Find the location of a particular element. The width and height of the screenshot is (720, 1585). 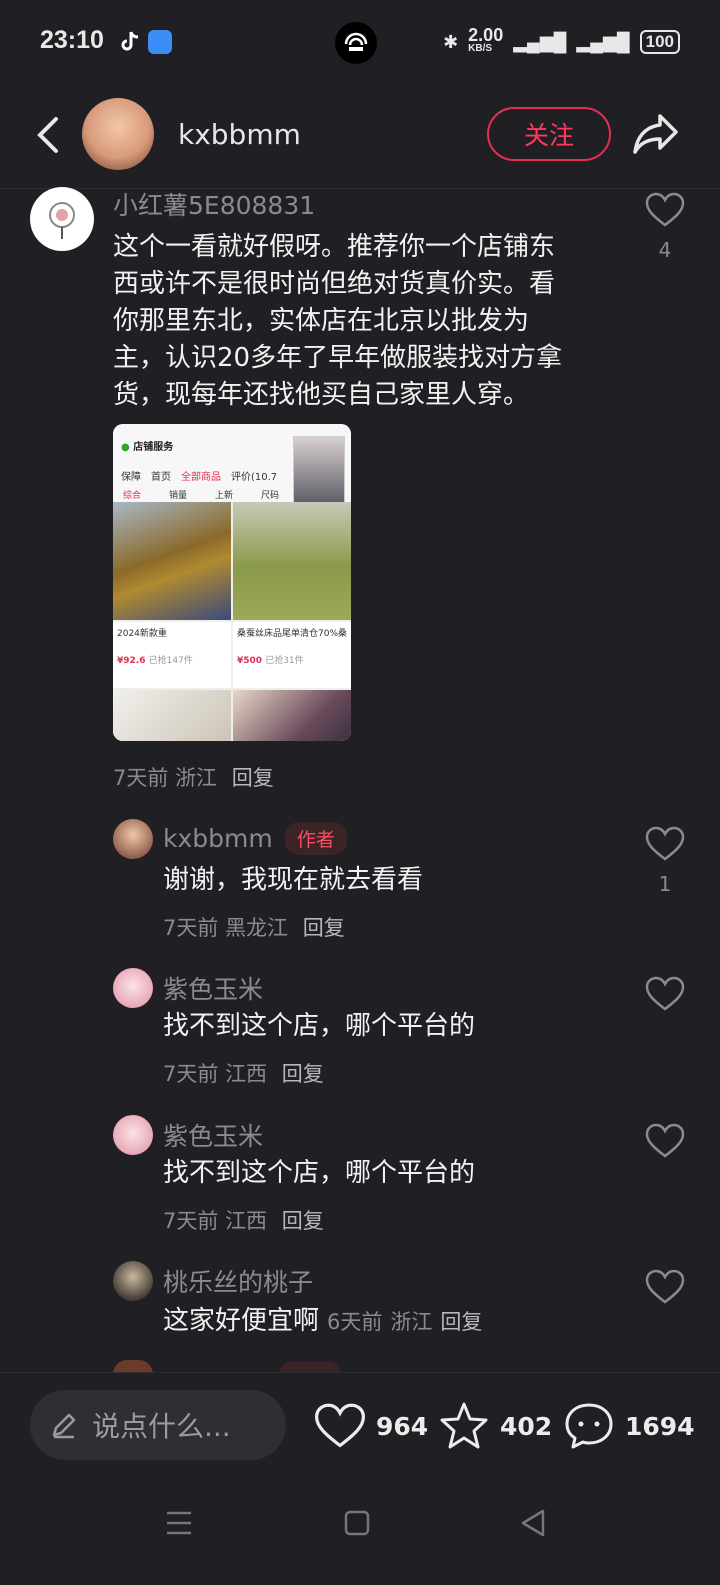

product-card-2: 桑蚕丝床品尾单清仓70%桑 ¥500 已抢31件 is located at coordinates (292, 655).